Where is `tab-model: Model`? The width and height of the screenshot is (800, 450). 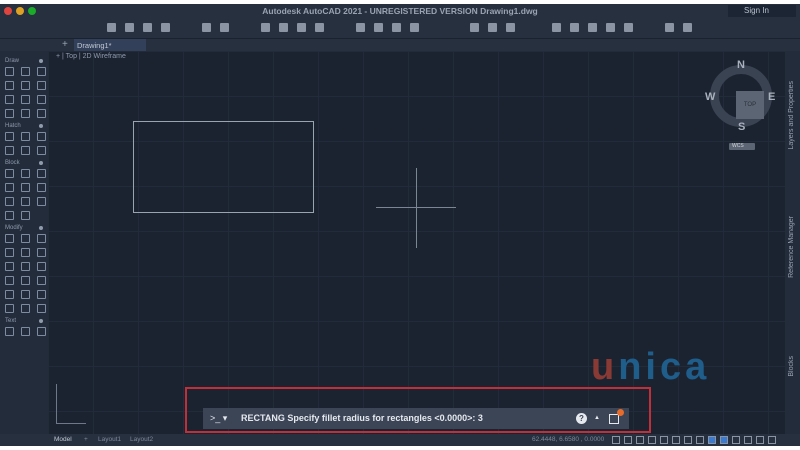 tab-model: Model is located at coordinates (63, 440).